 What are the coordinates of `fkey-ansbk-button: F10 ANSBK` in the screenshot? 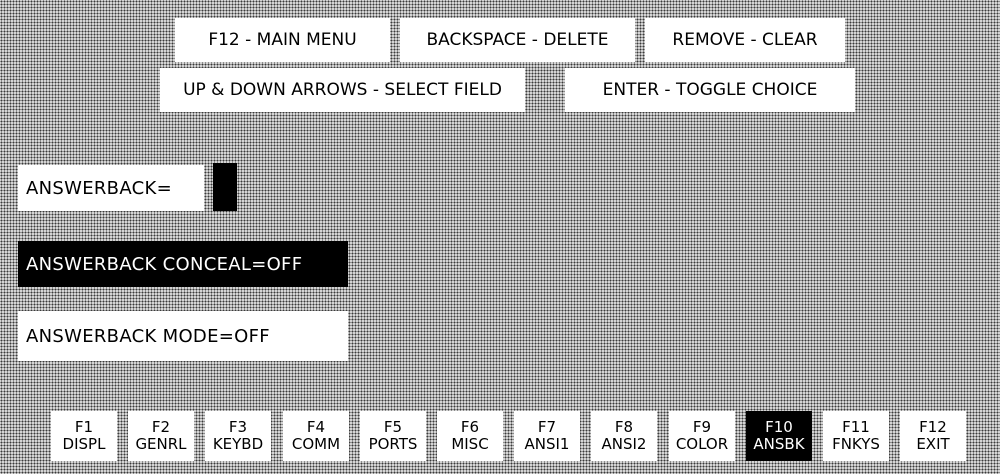 It's located at (779, 436).